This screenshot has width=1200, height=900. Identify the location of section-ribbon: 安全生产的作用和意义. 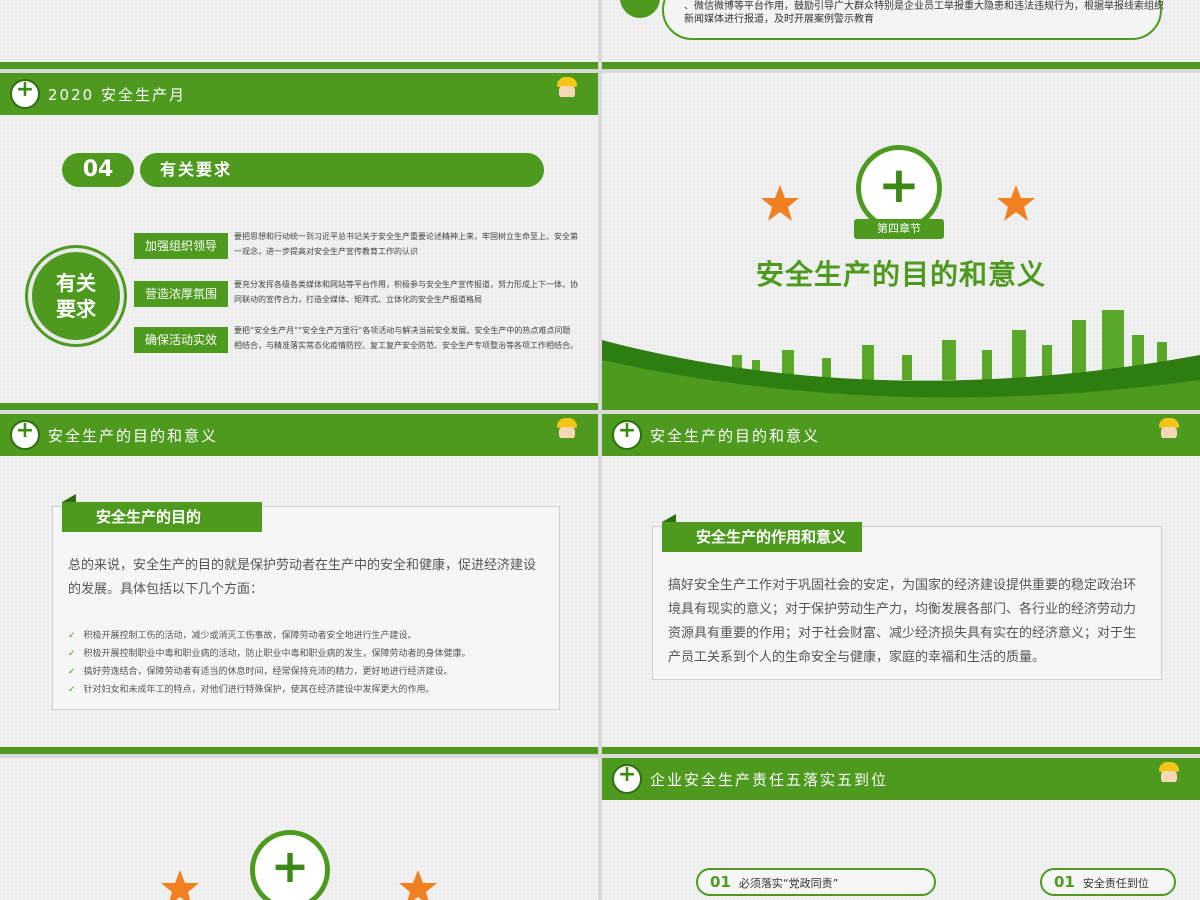
(762, 533).